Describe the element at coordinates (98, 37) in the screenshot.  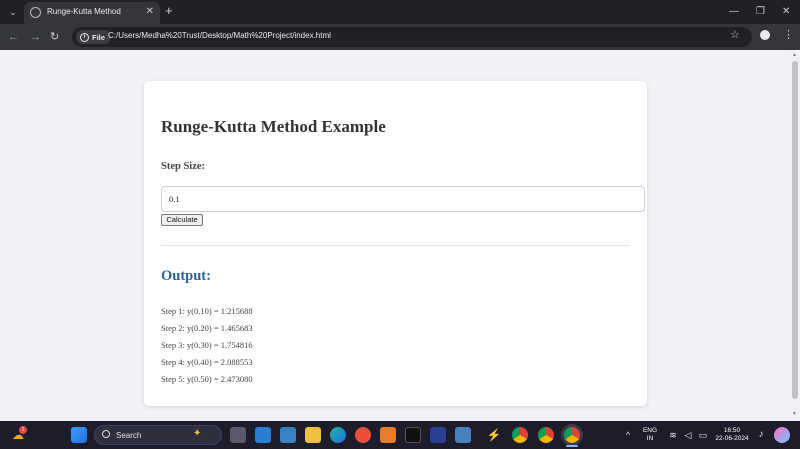
I see `site-chip-label: File` at that location.